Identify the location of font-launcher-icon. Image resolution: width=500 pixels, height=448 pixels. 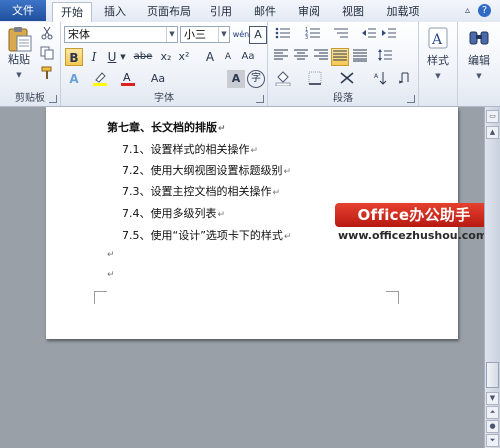
(260, 99).